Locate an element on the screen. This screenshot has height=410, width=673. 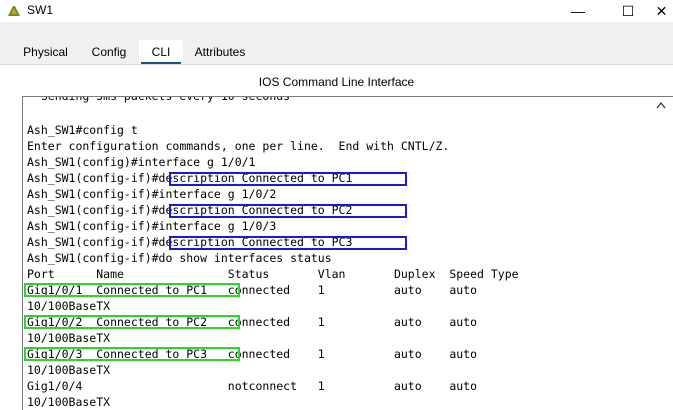
terminal-line: Ash_SW1(config-if)#interface g 1/0/2 is located at coordinates (152, 194).